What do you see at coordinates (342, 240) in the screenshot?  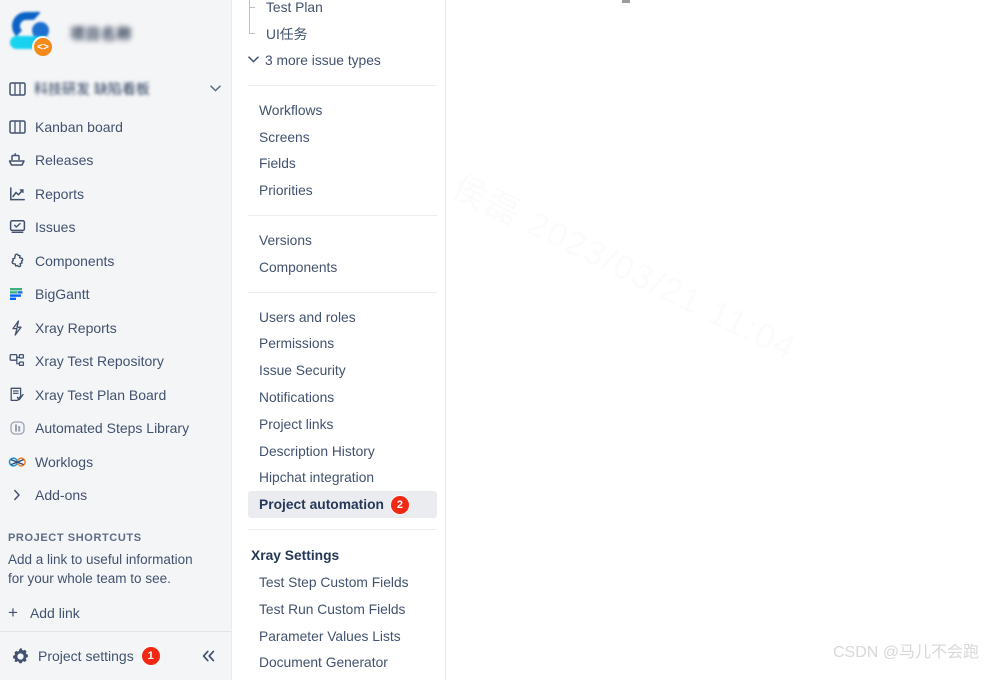 I see `menu-item-versions: Versions` at bounding box center [342, 240].